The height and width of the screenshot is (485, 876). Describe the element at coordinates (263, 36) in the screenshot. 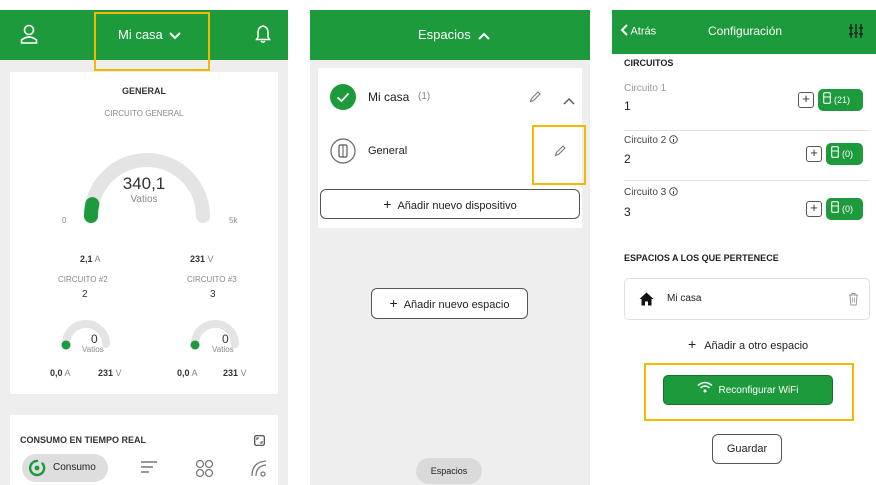

I see `bell-icon` at that location.